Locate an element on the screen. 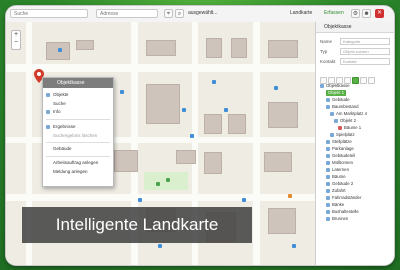  magnifier-icon: ⌕ is located at coordinates (179, 14).